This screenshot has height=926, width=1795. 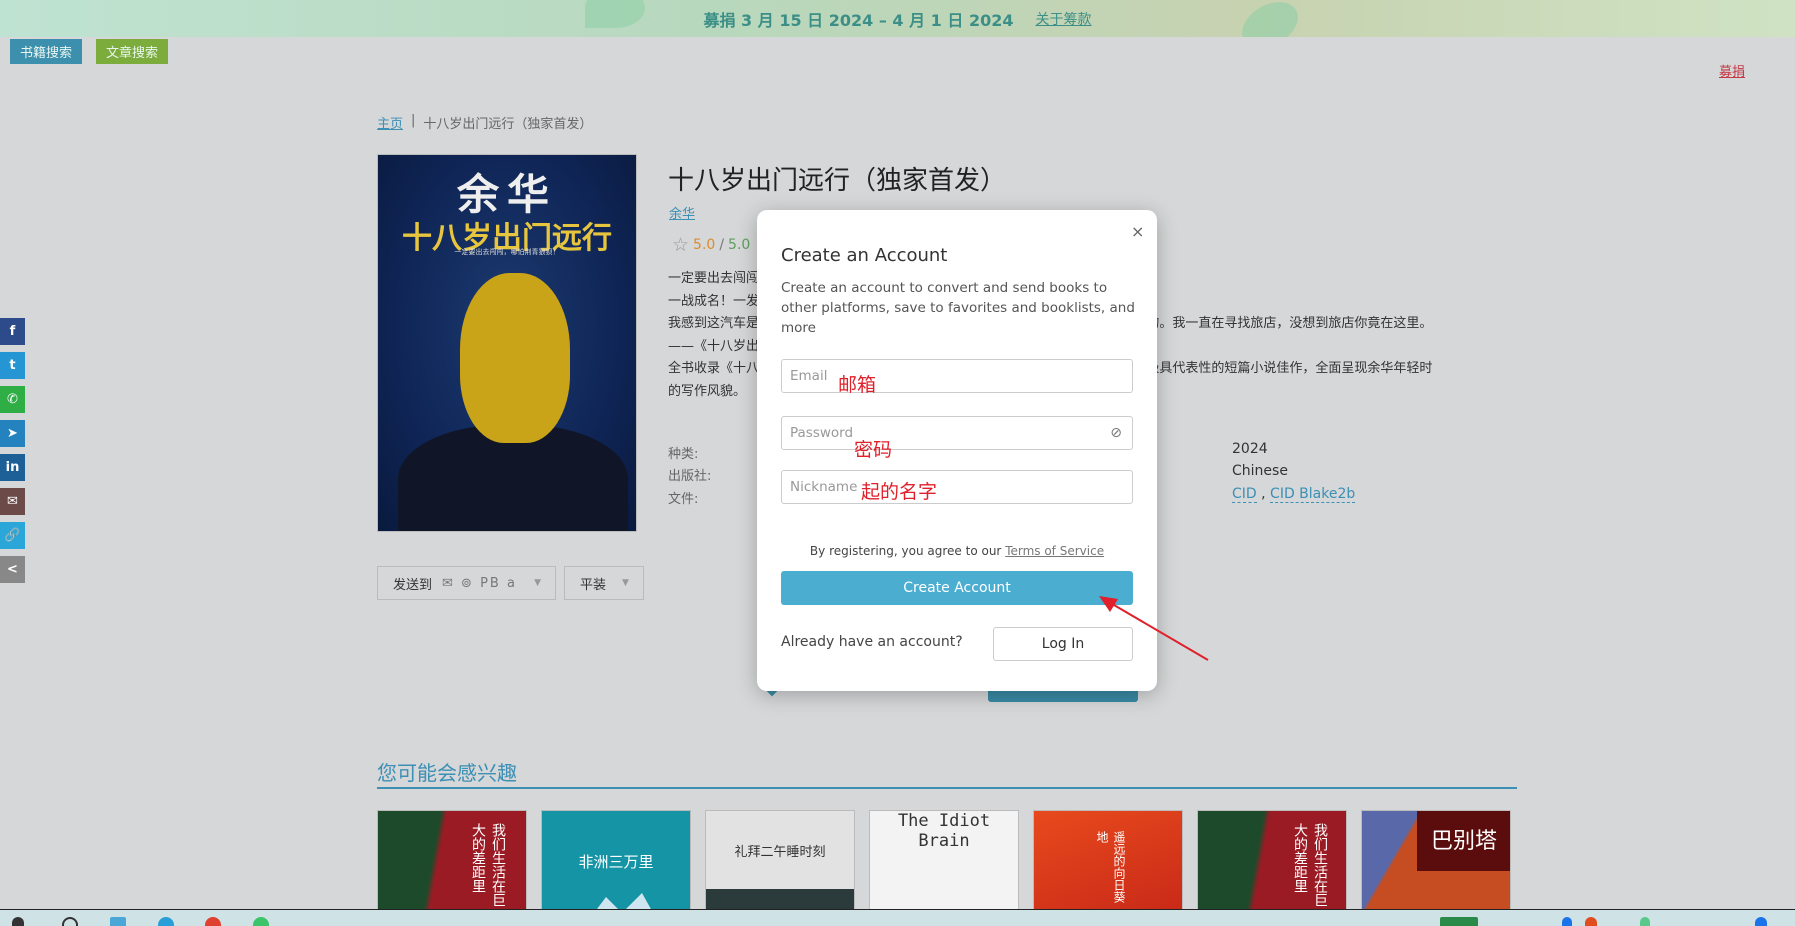 I want to click on rec-cover-art, so click(x=780, y=899).